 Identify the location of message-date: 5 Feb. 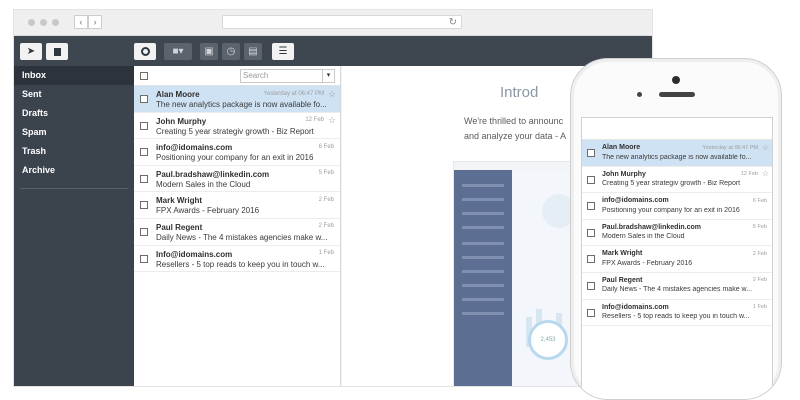
(759, 227).